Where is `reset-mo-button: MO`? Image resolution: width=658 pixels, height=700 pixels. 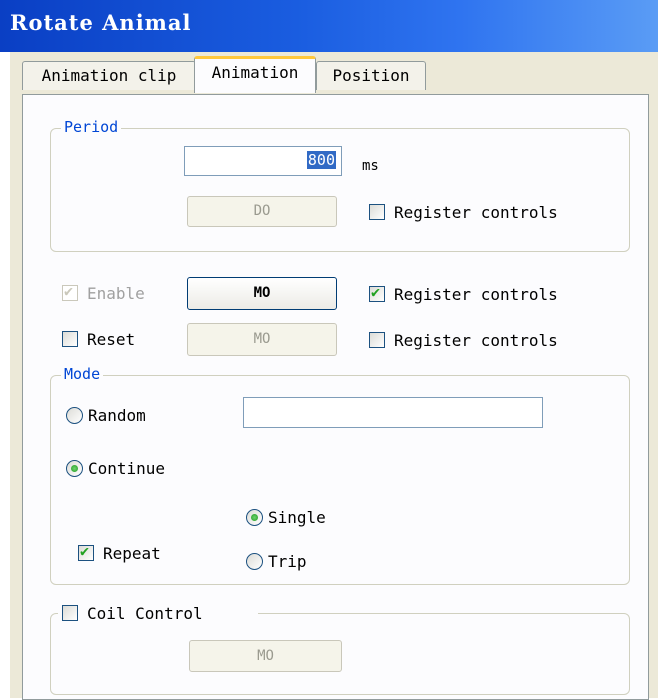
reset-mo-button: MO is located at coordinates (262, 339).